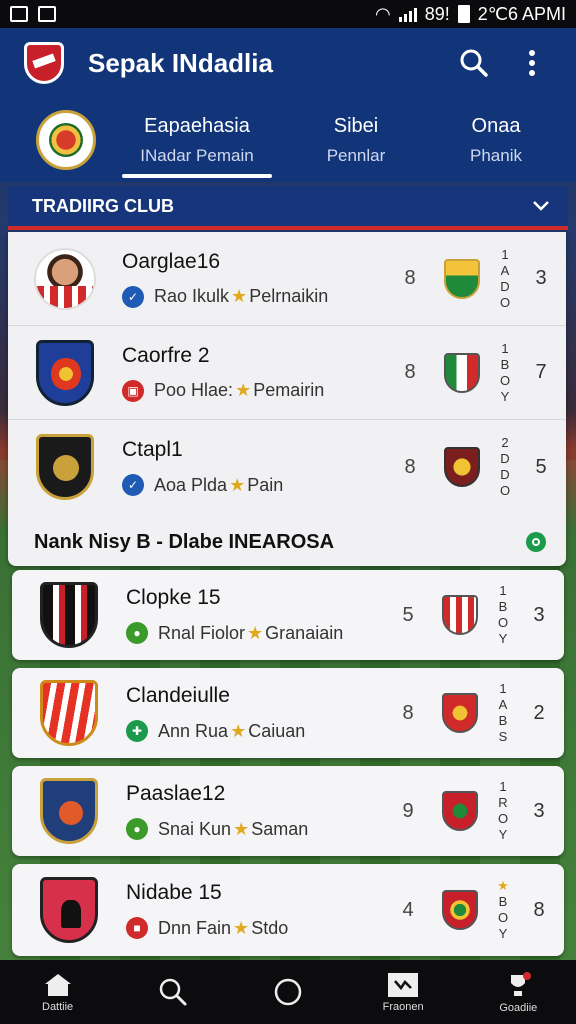 This screenshot has width=576, height=1024. What do you see at coordinates (137, 731) in the screenshot?
I see `position-icon: ✚` at bounding box center [137, 731].